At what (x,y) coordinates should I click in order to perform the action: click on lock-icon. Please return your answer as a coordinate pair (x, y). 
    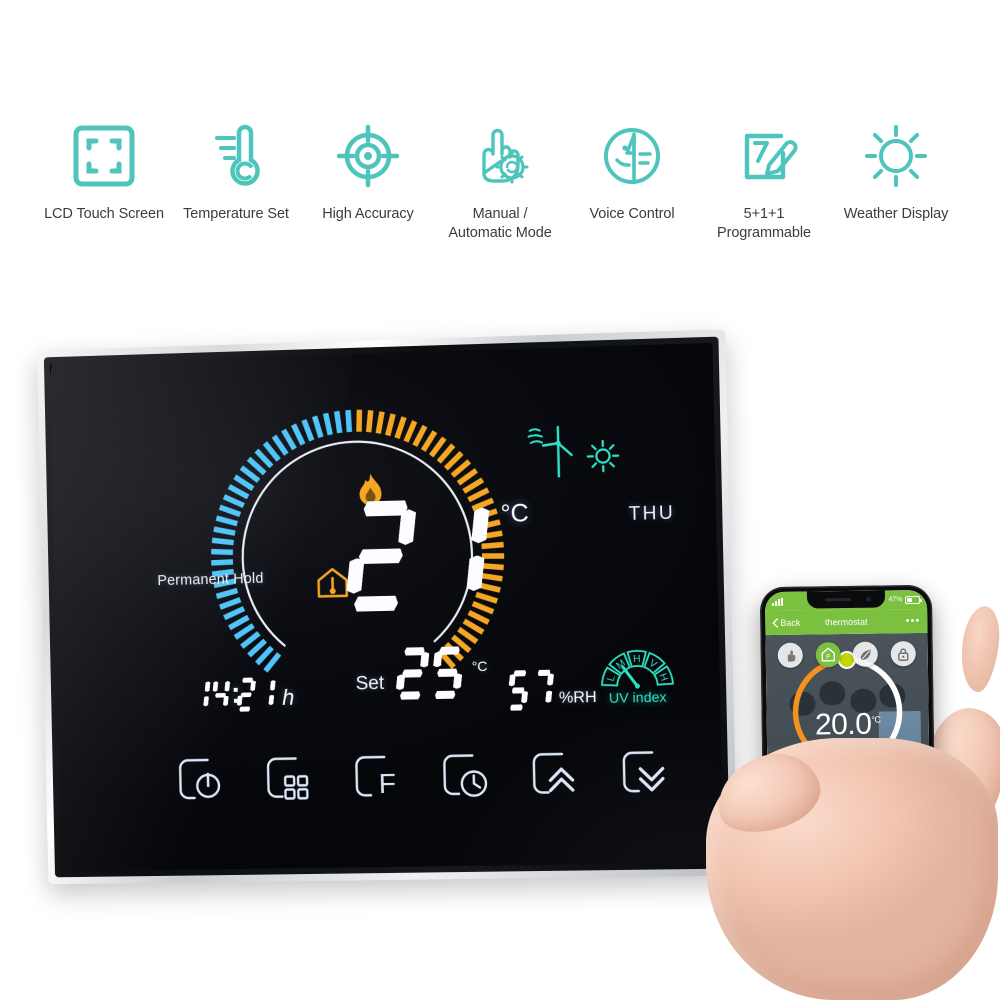
    Looking at the image, I should click on (903, 654).